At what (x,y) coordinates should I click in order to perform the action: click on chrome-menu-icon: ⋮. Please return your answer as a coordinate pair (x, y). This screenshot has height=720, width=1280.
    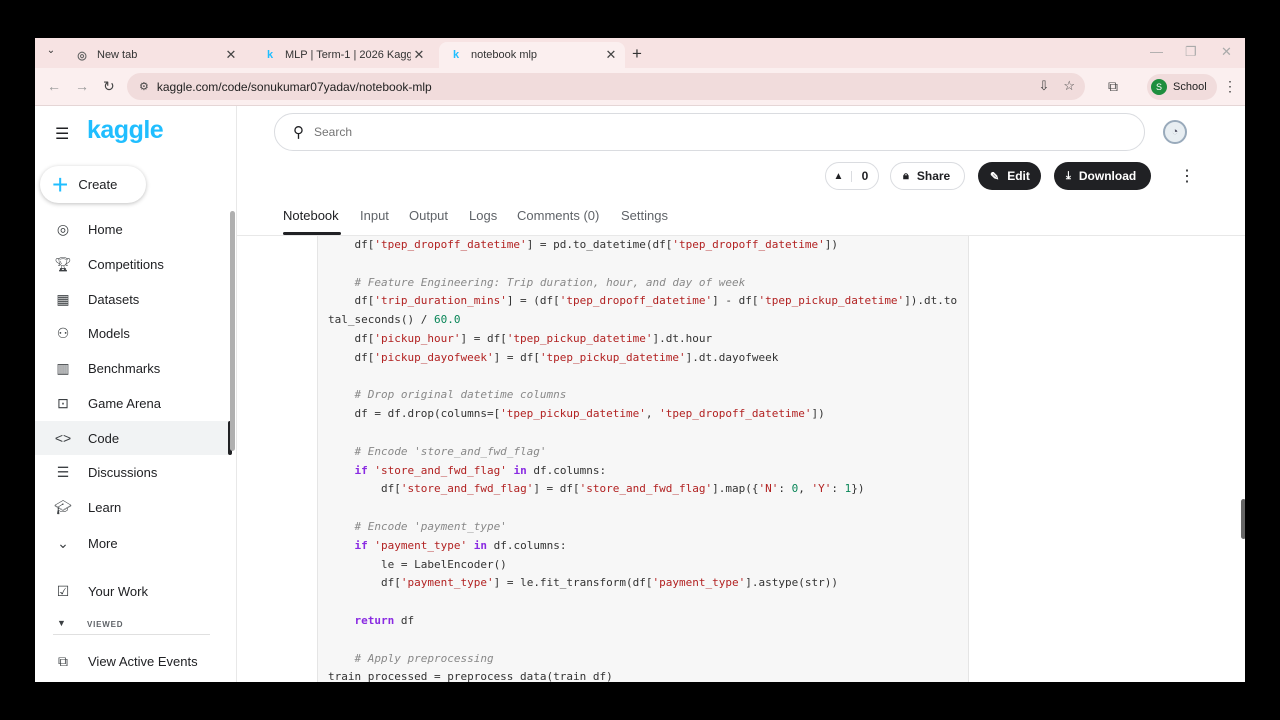
    Looking at the image, I should click on (1230, 86).